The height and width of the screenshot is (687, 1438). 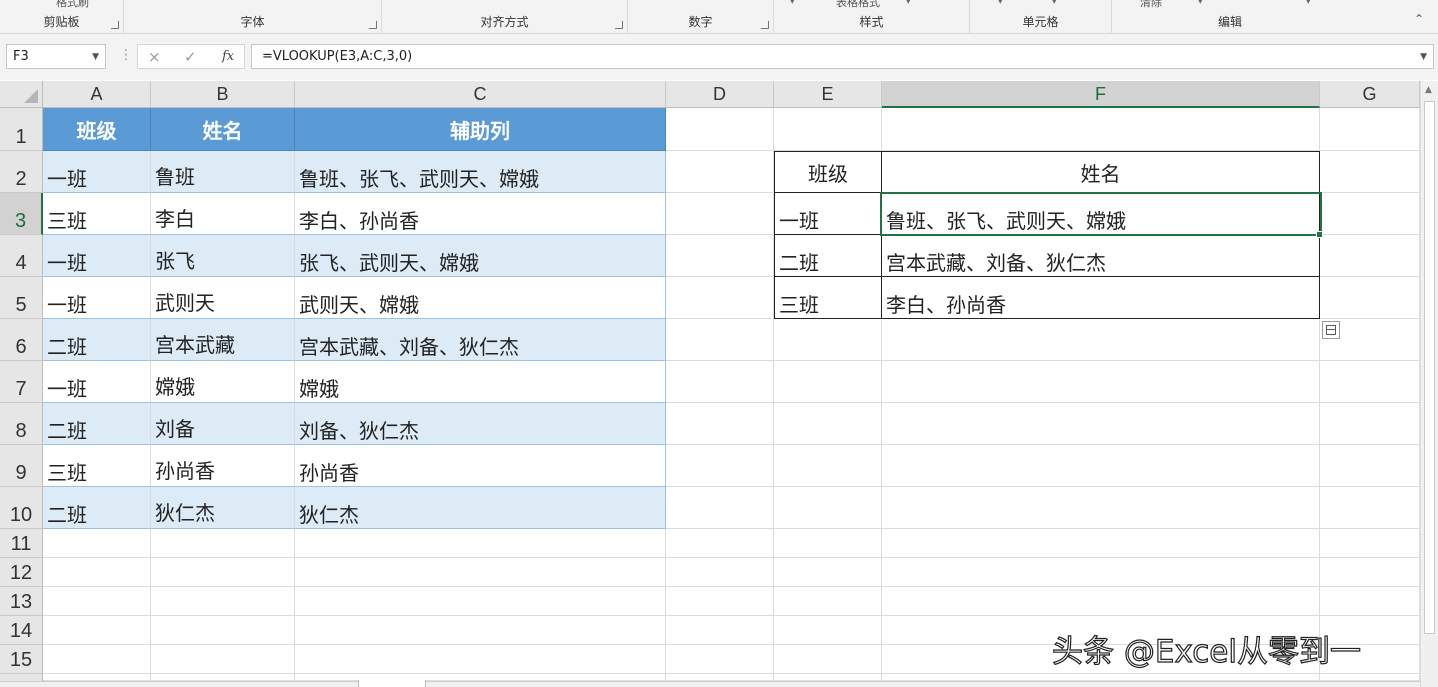 What do you see at coordinates (1370, 677) in the screenshot?
I see `cell-g16` at bounding box center [1370, 677].